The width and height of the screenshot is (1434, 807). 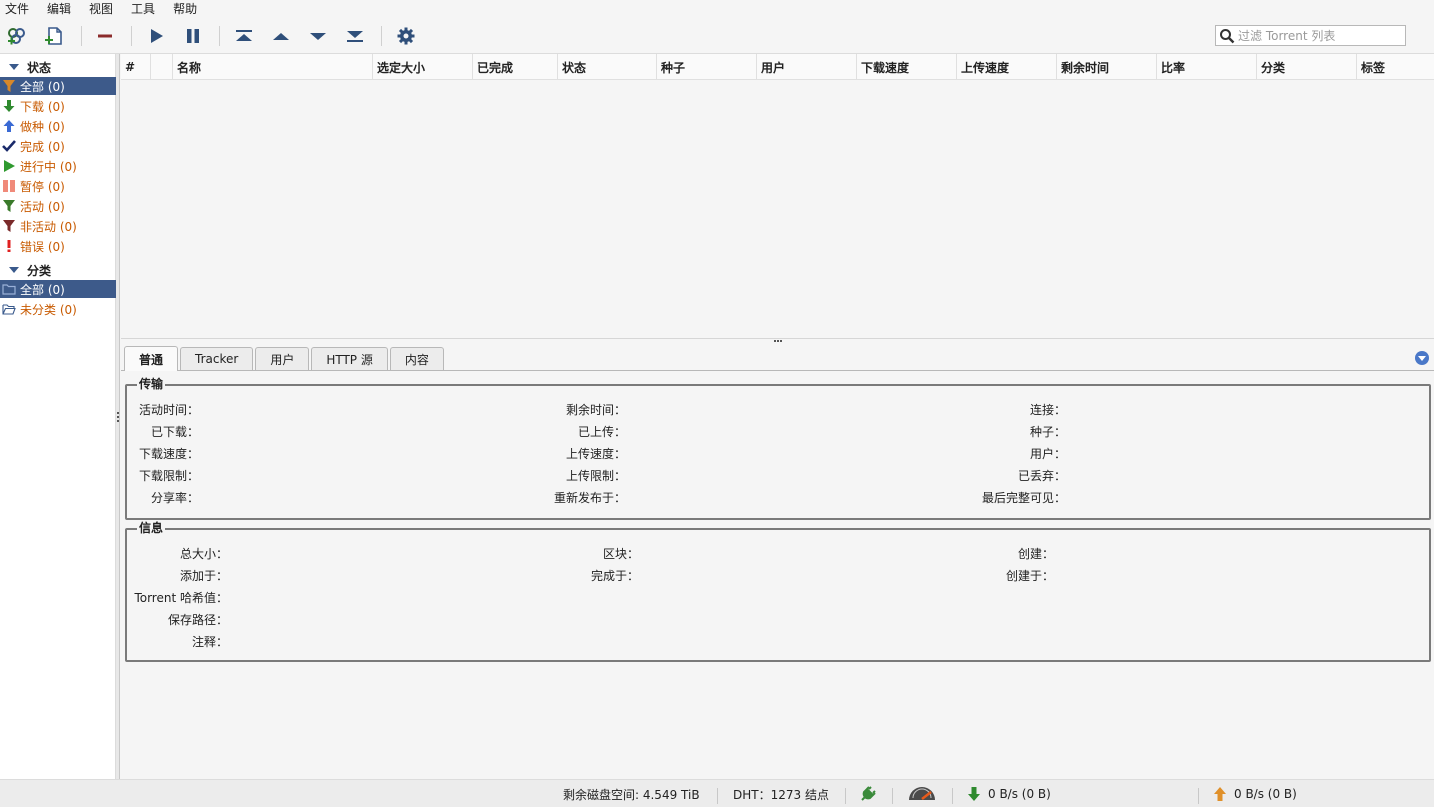 What do you see at coordinates (209, 642) in the screenshot?
I see `field-label: 注释：` at bounding box center [209, 642].